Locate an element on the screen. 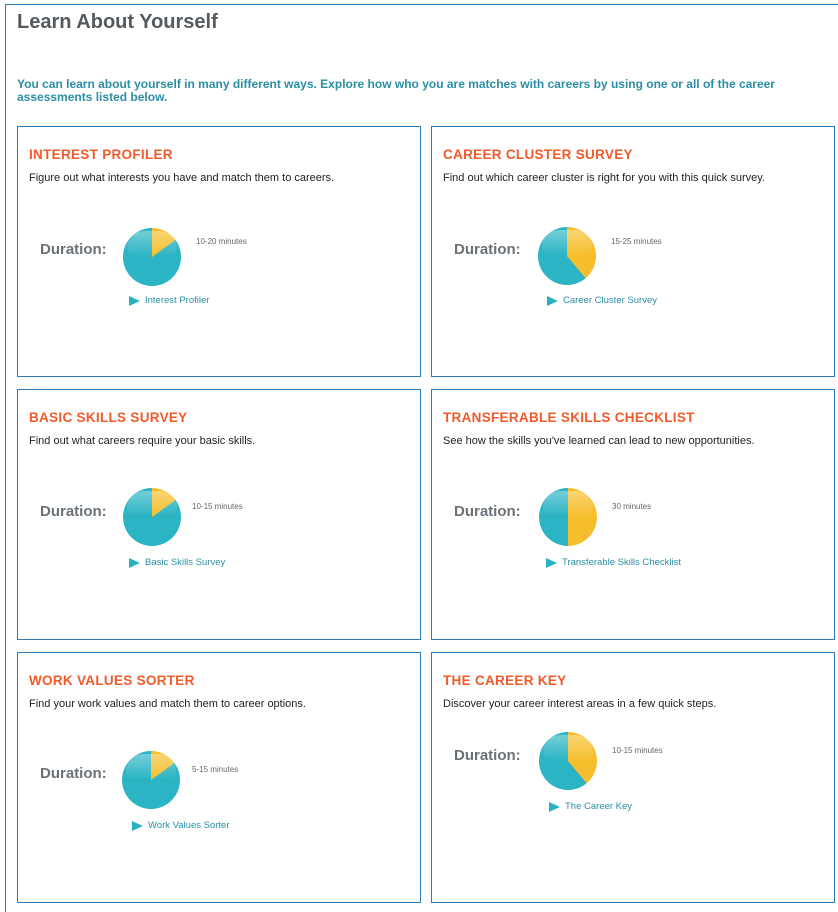 Image resolution: width=838 pixels, height=912 pixels. work-values-sorter-link: Work Values Sorter is located at coordinates (180, 825).